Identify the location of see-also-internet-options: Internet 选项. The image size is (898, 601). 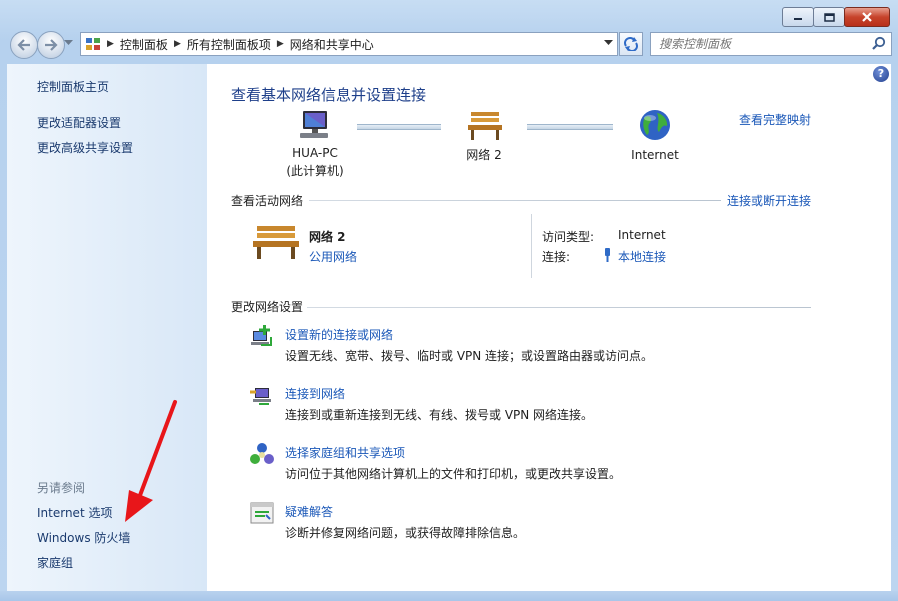
(74, 512).